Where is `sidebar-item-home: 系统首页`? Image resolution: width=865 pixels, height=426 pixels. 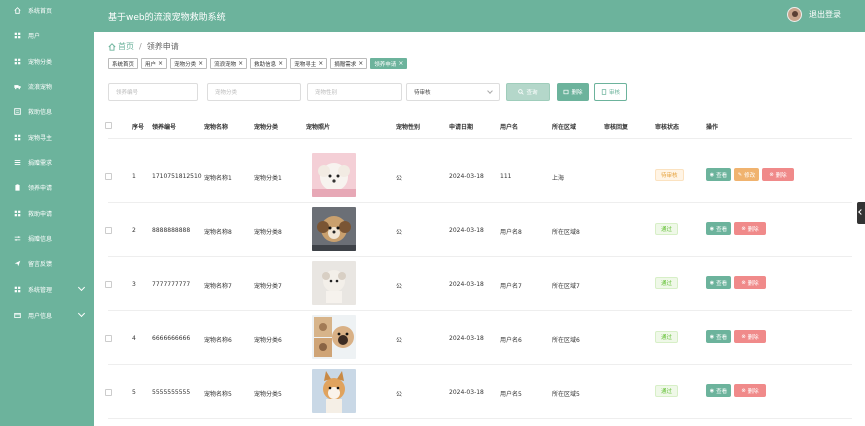
sidebar-item-home: 系统首页 is located at coordinates (47, 10).